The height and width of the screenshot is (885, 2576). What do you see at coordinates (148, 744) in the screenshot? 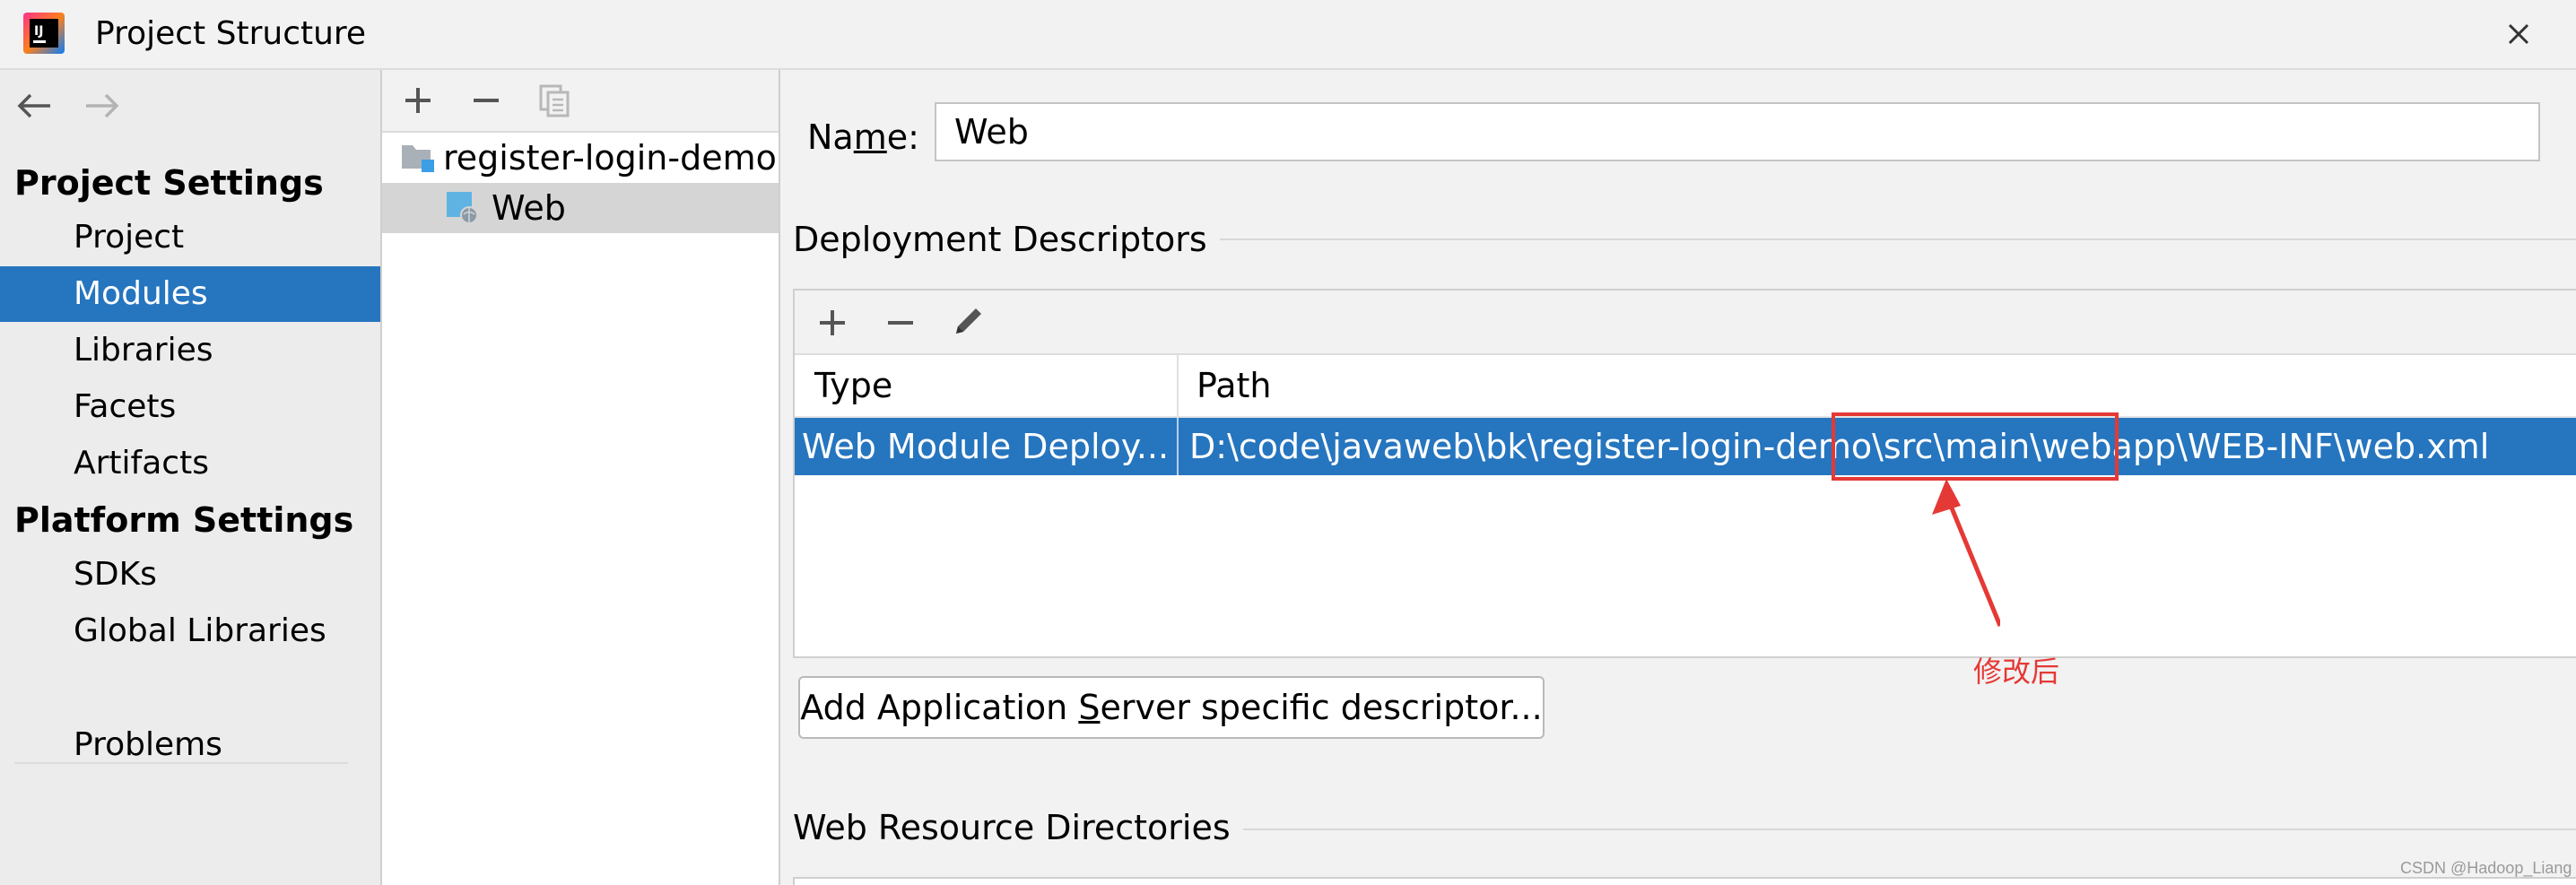
I see `sidebar-item-label: Problems` at bounding box center [148, 744].